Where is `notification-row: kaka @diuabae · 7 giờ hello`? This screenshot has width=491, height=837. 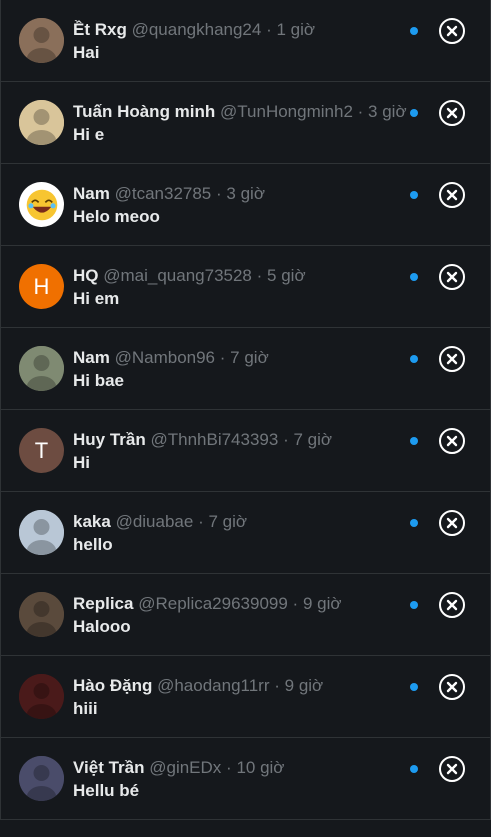
notification-row: kaka @diuabae · 7 giờ hello is located at coordinates (245, 533).